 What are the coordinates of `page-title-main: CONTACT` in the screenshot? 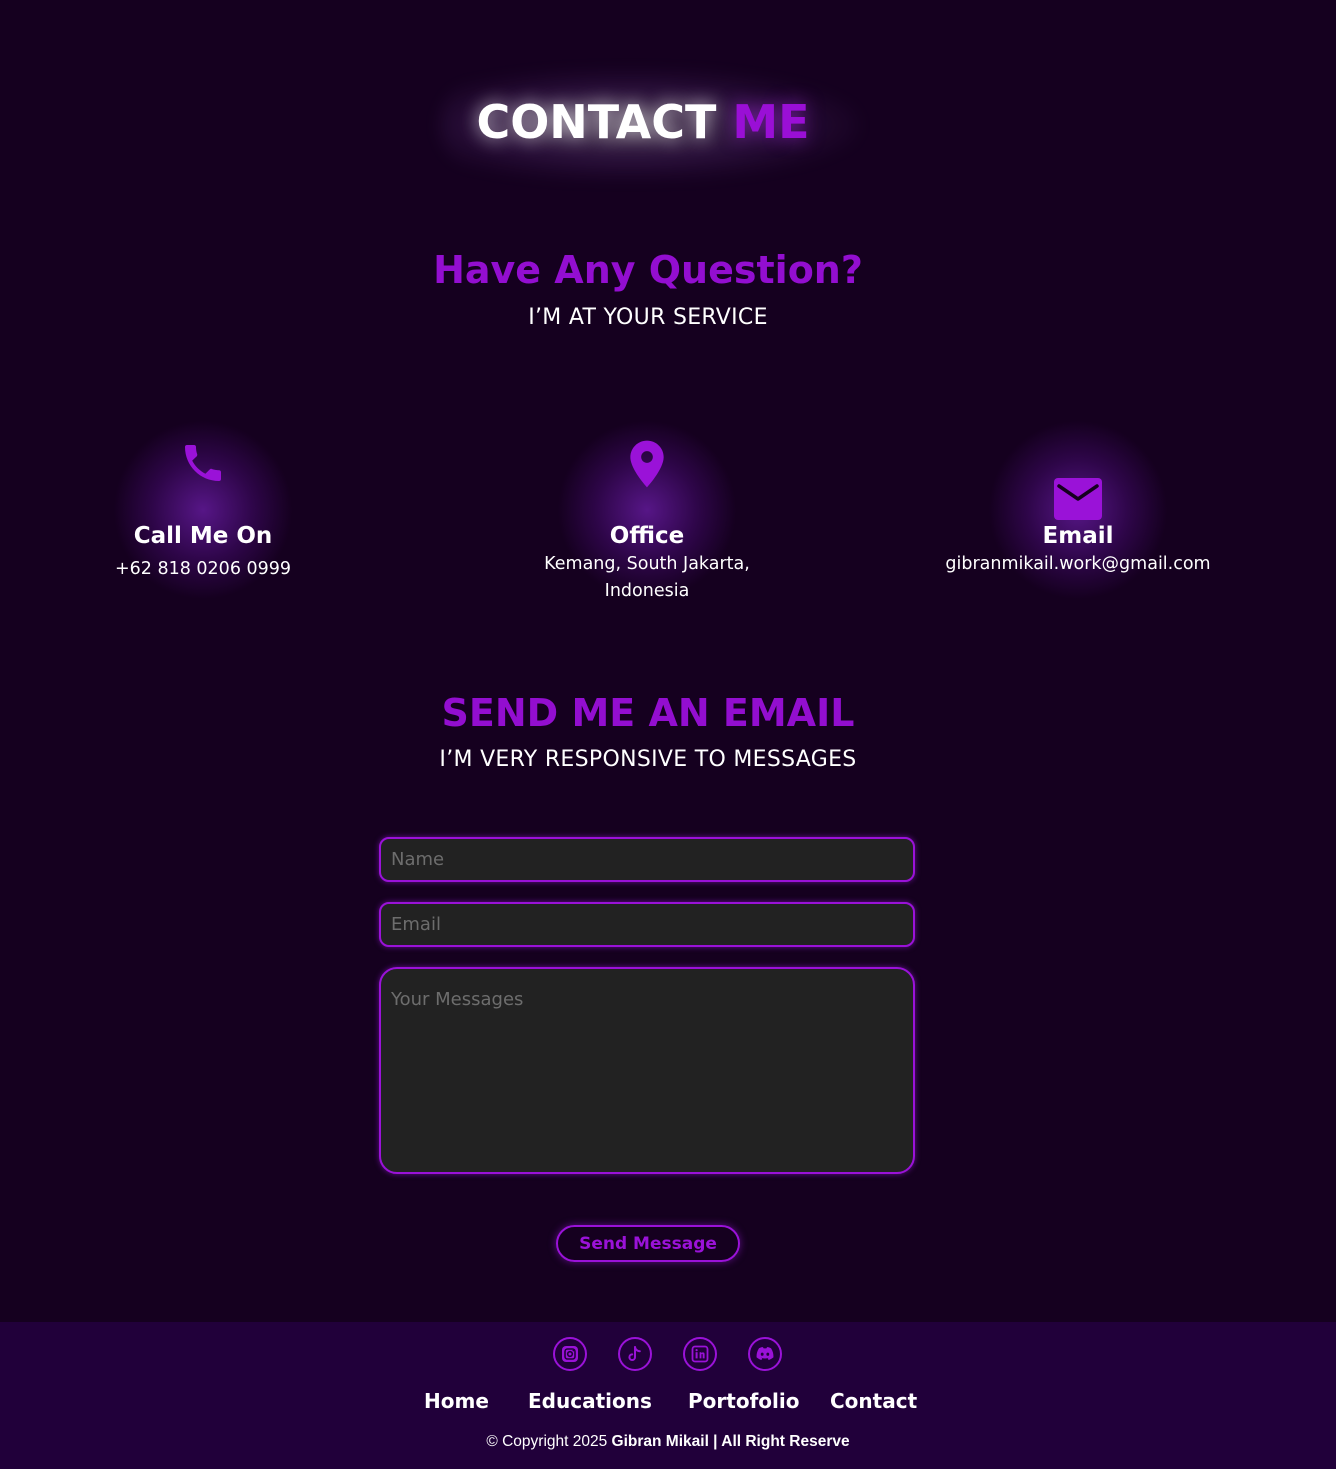 It's located at (596, 122).